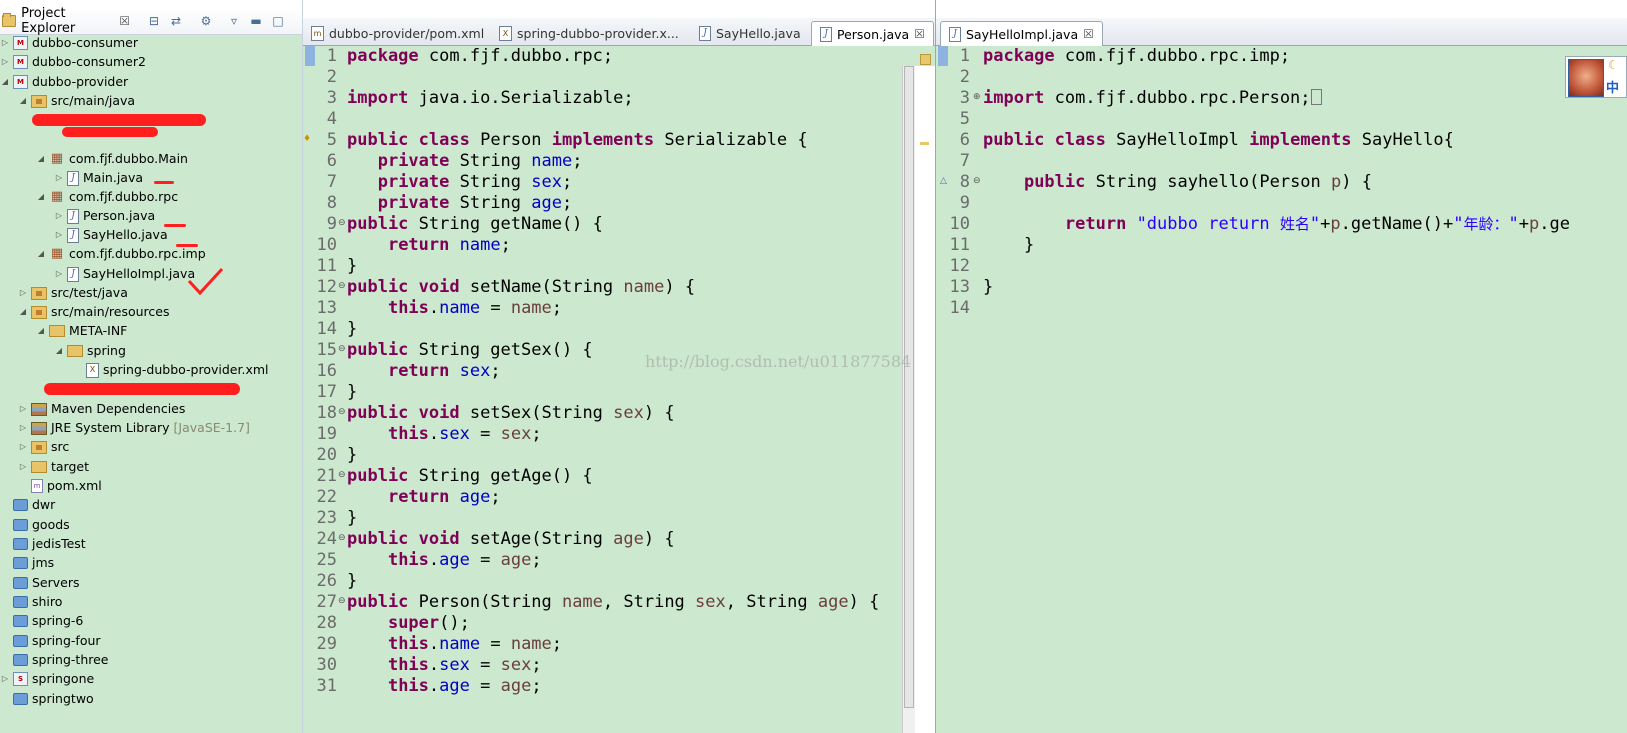 The height and width of the screenshot is (733, 1627). I want to click on line-number: 1, so click(331, 56).